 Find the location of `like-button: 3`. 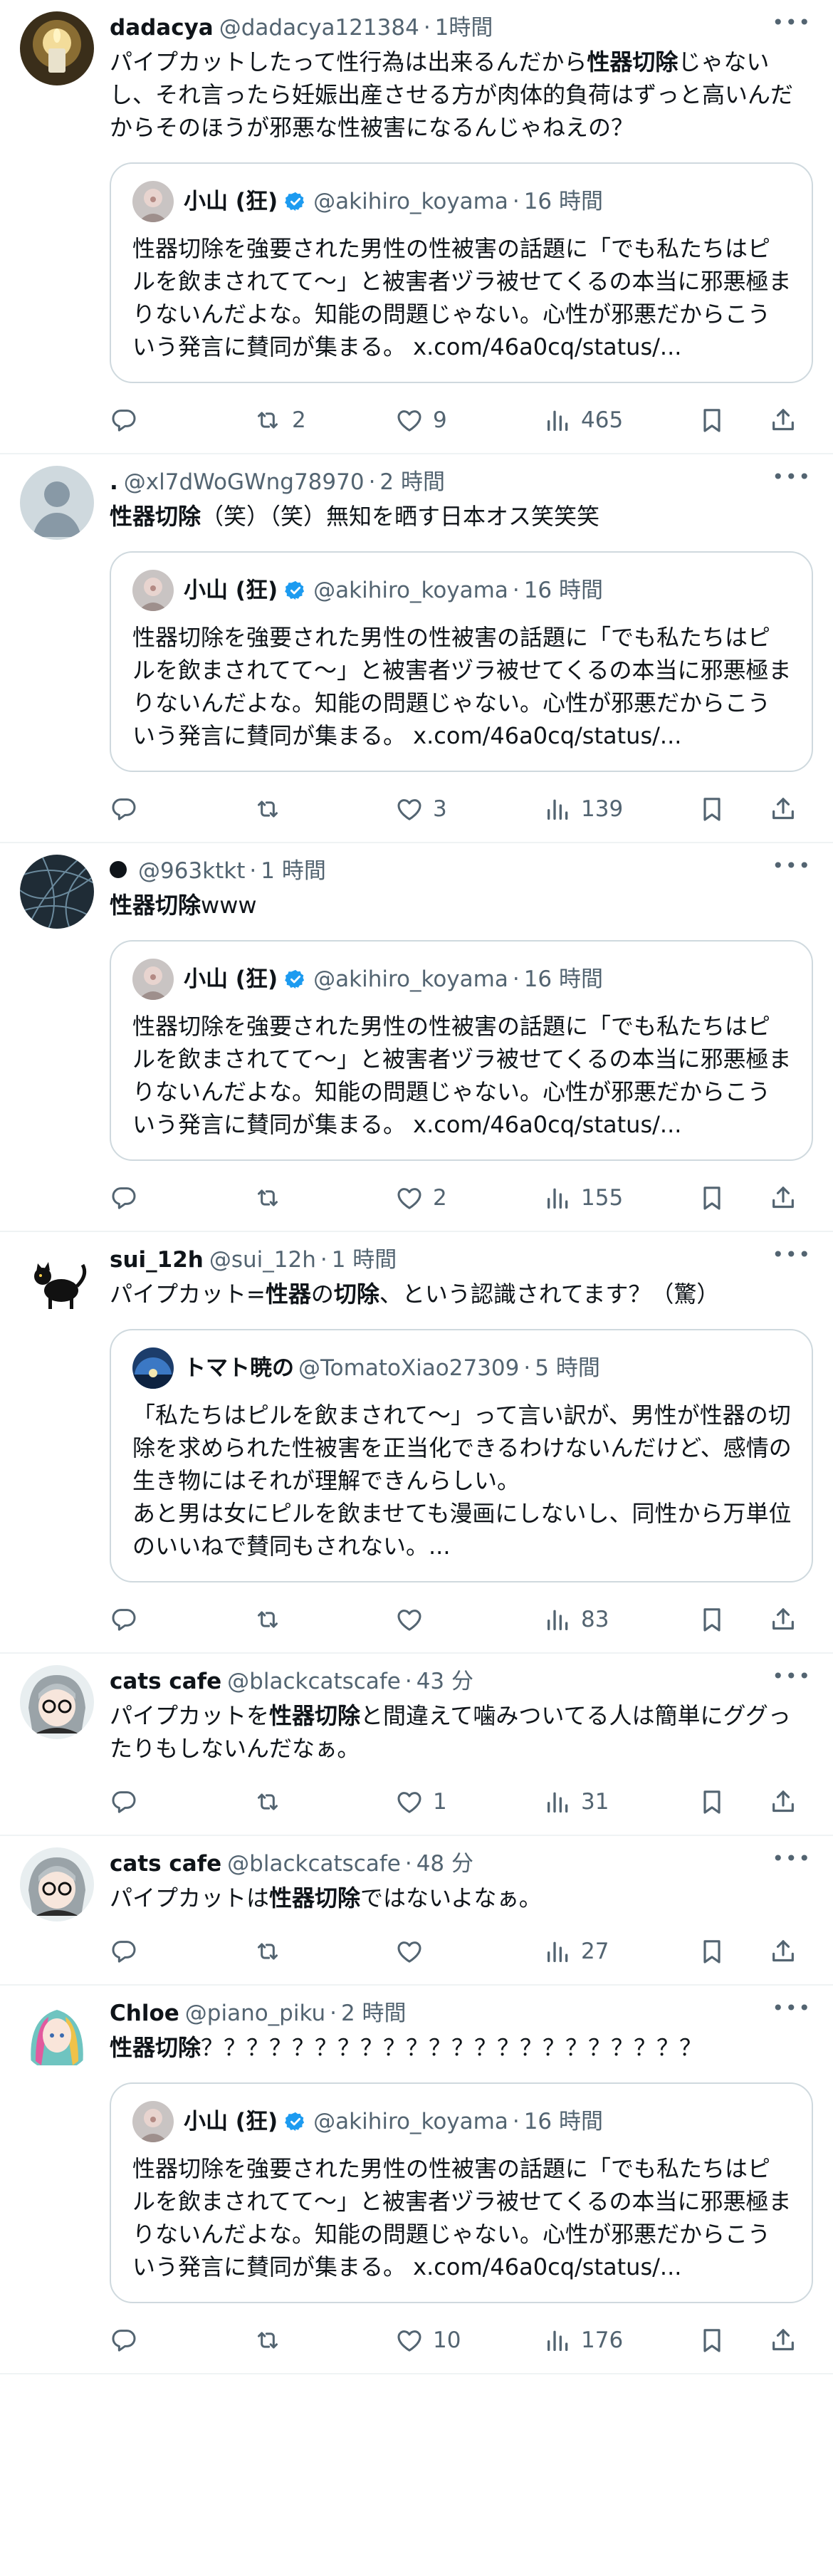

like-button: 3 is located at coordinates (469, 809).